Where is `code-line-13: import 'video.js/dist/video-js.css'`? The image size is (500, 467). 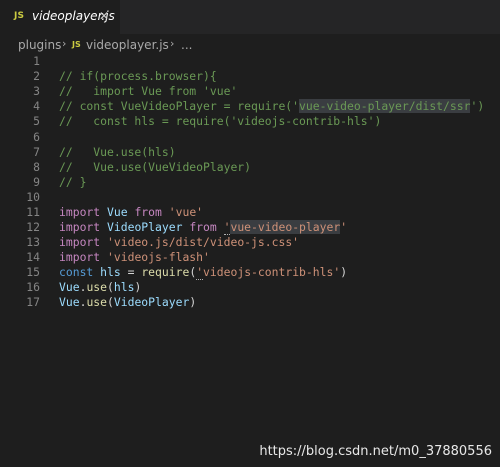
code-line-13: import 'video.js/dist/video-js.css' is located at coordinates (179, 242).